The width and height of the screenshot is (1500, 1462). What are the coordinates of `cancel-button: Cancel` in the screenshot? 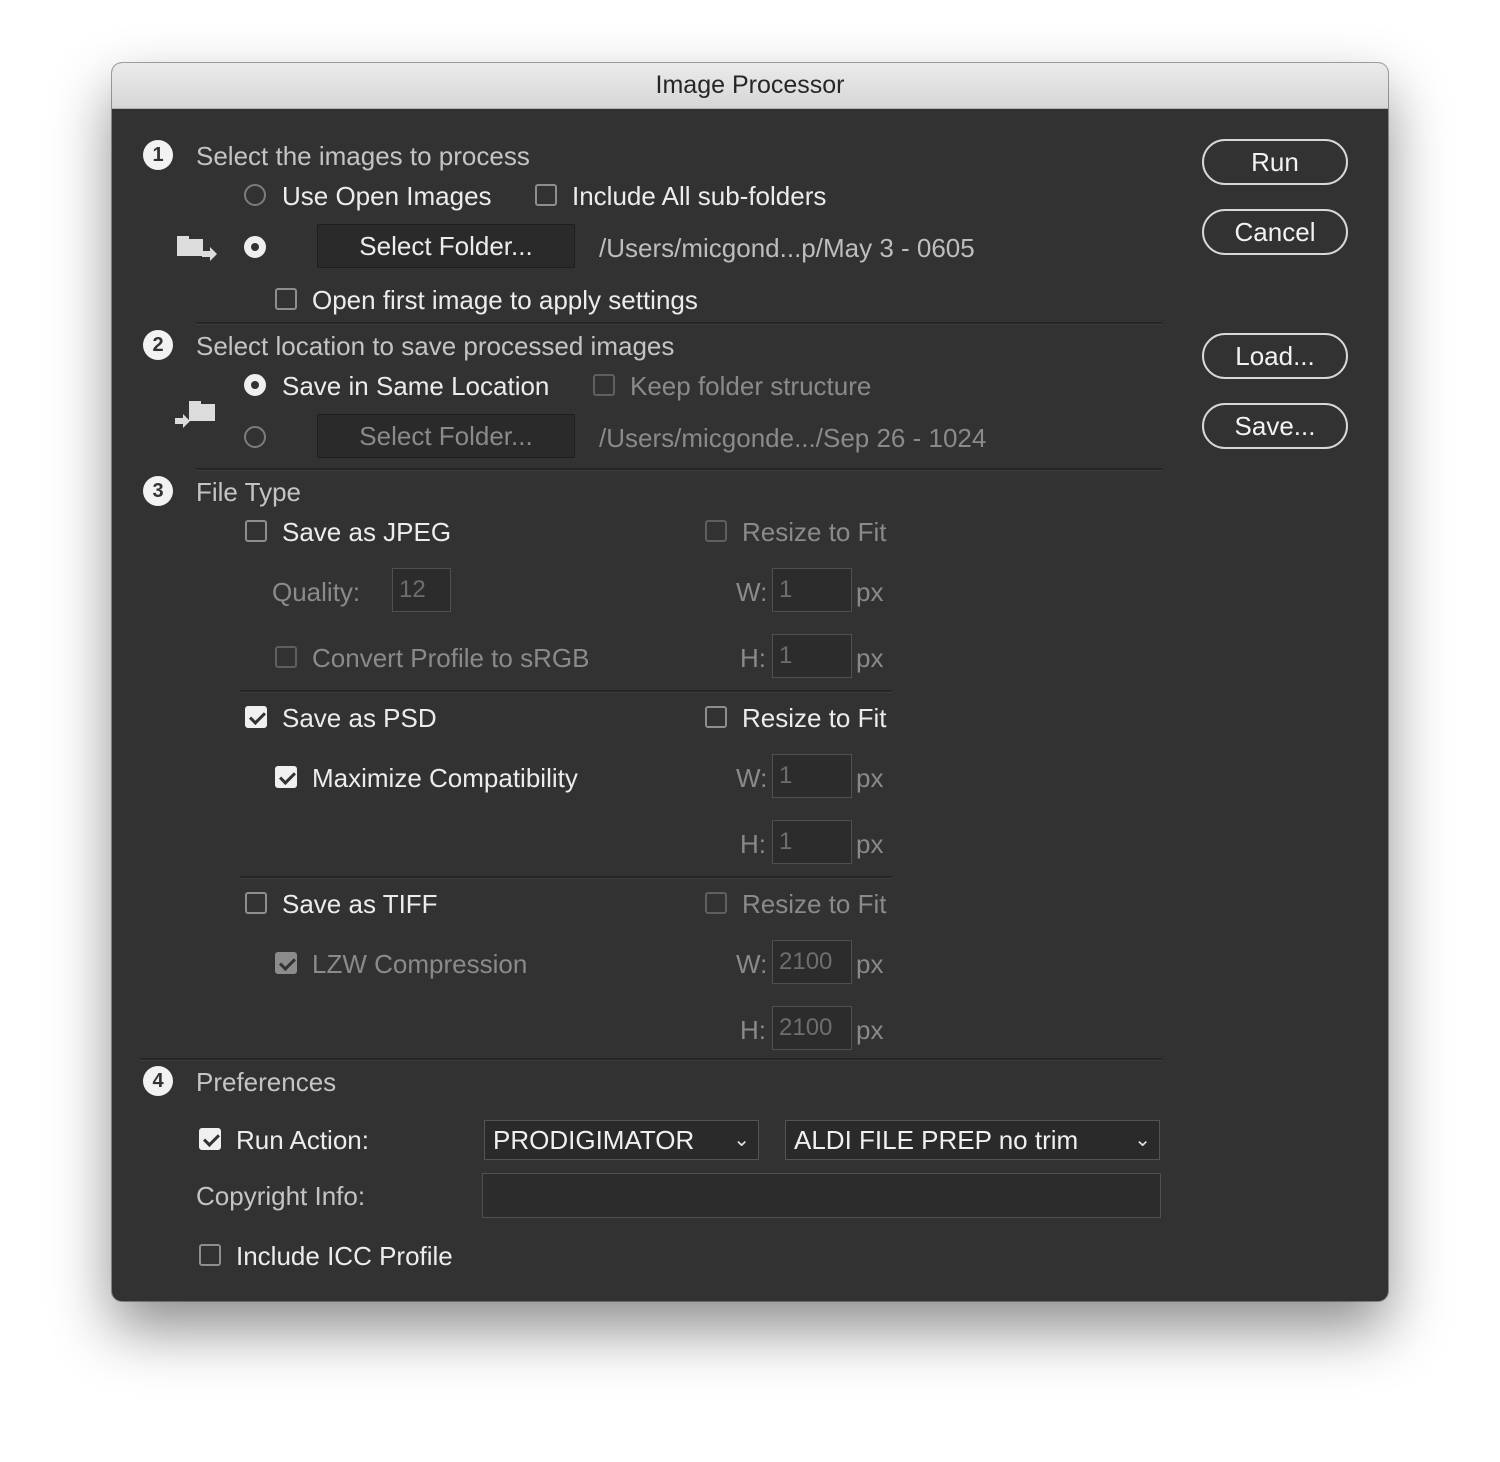 It's located at (1275, 232).